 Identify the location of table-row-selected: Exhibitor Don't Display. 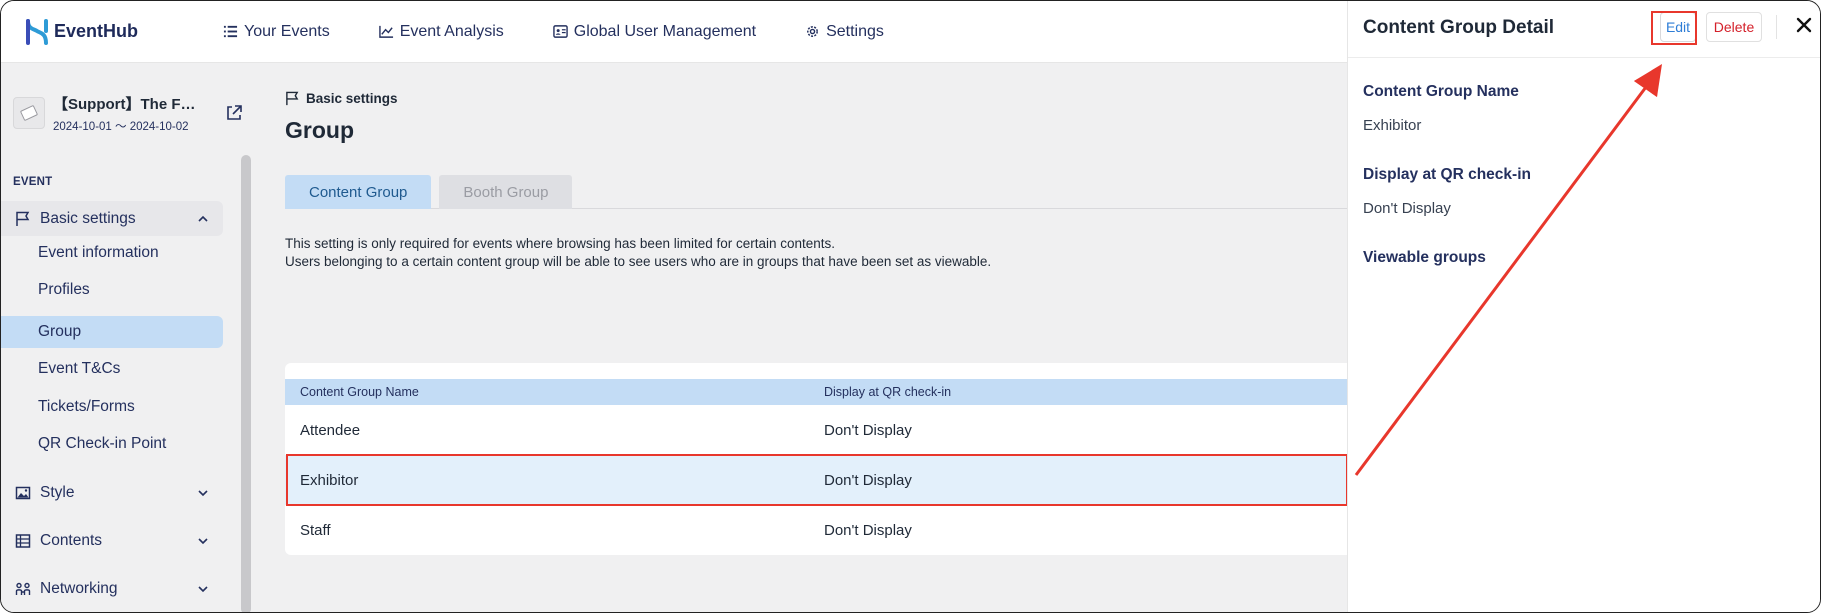
(816, 480).